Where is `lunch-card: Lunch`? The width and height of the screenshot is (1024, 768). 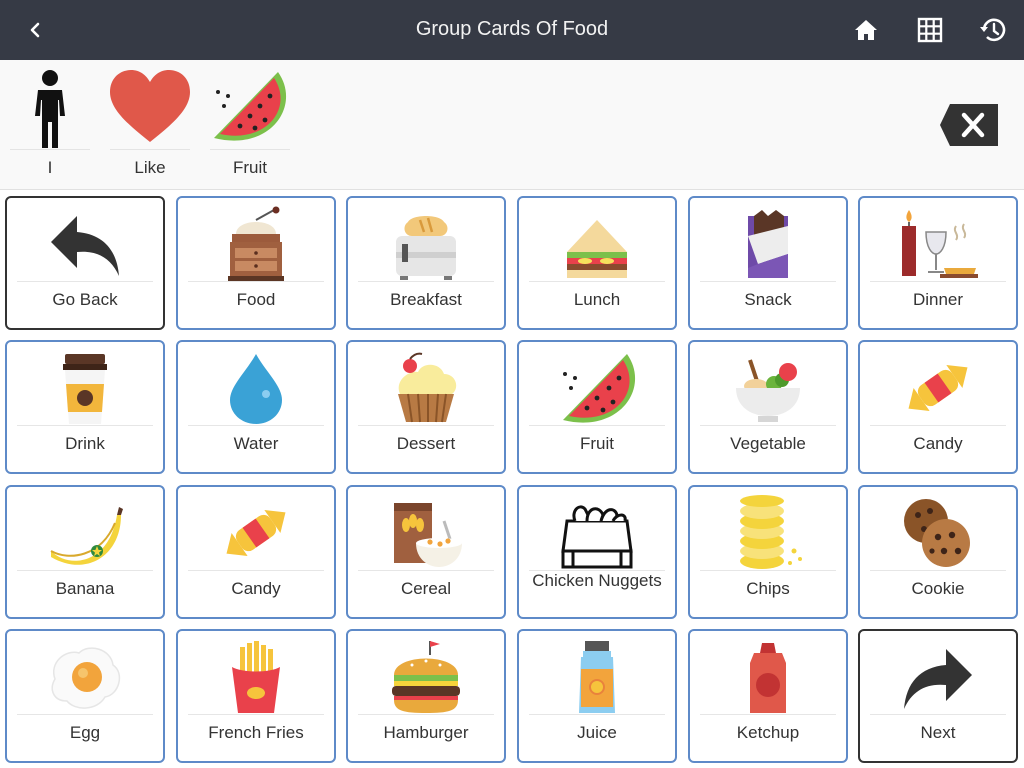 lunch-card: Lunch is located at coordinates (597, 263).